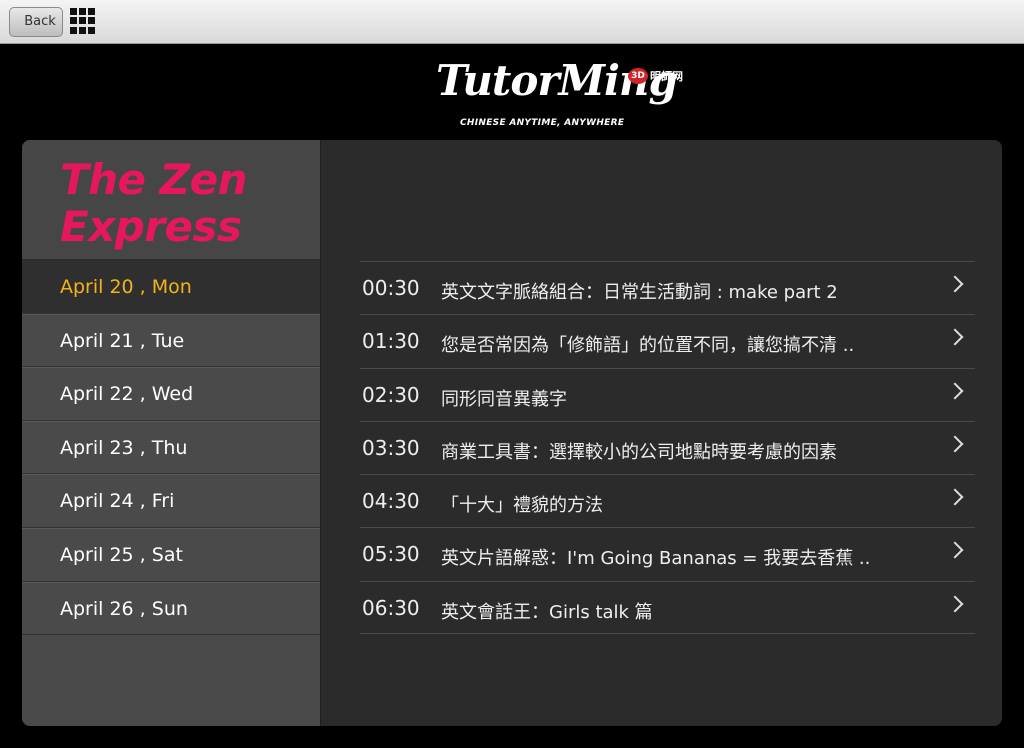  I want to click on logo-chinese-name: 明師网, so click(666, 76).